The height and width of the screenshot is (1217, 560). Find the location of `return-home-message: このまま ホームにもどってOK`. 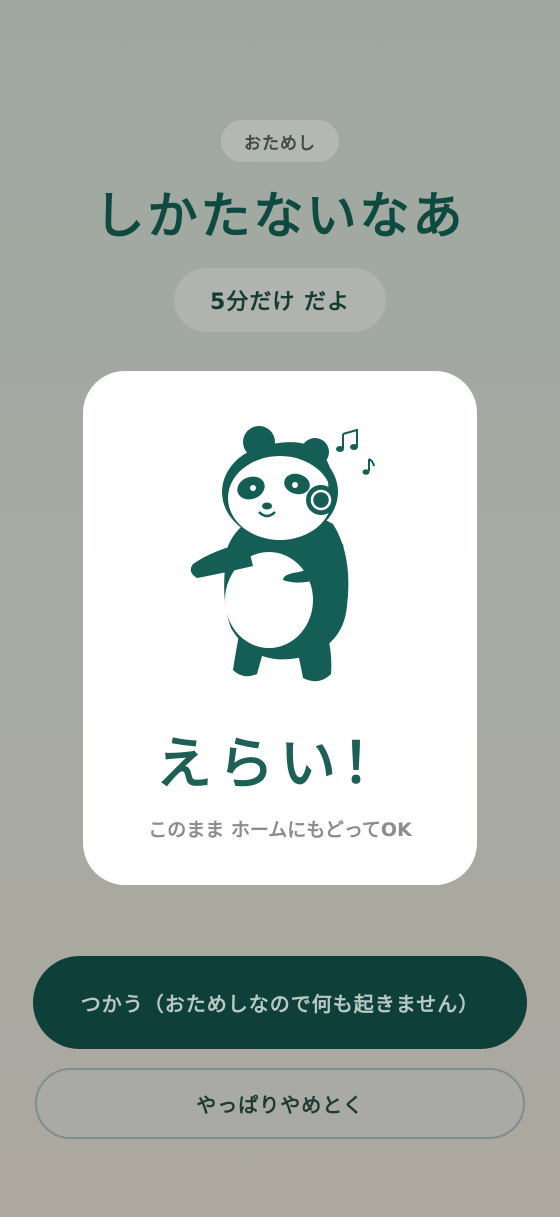

return-home-message: このまま ホームにもどってOK is located at coordinates (280, 830).